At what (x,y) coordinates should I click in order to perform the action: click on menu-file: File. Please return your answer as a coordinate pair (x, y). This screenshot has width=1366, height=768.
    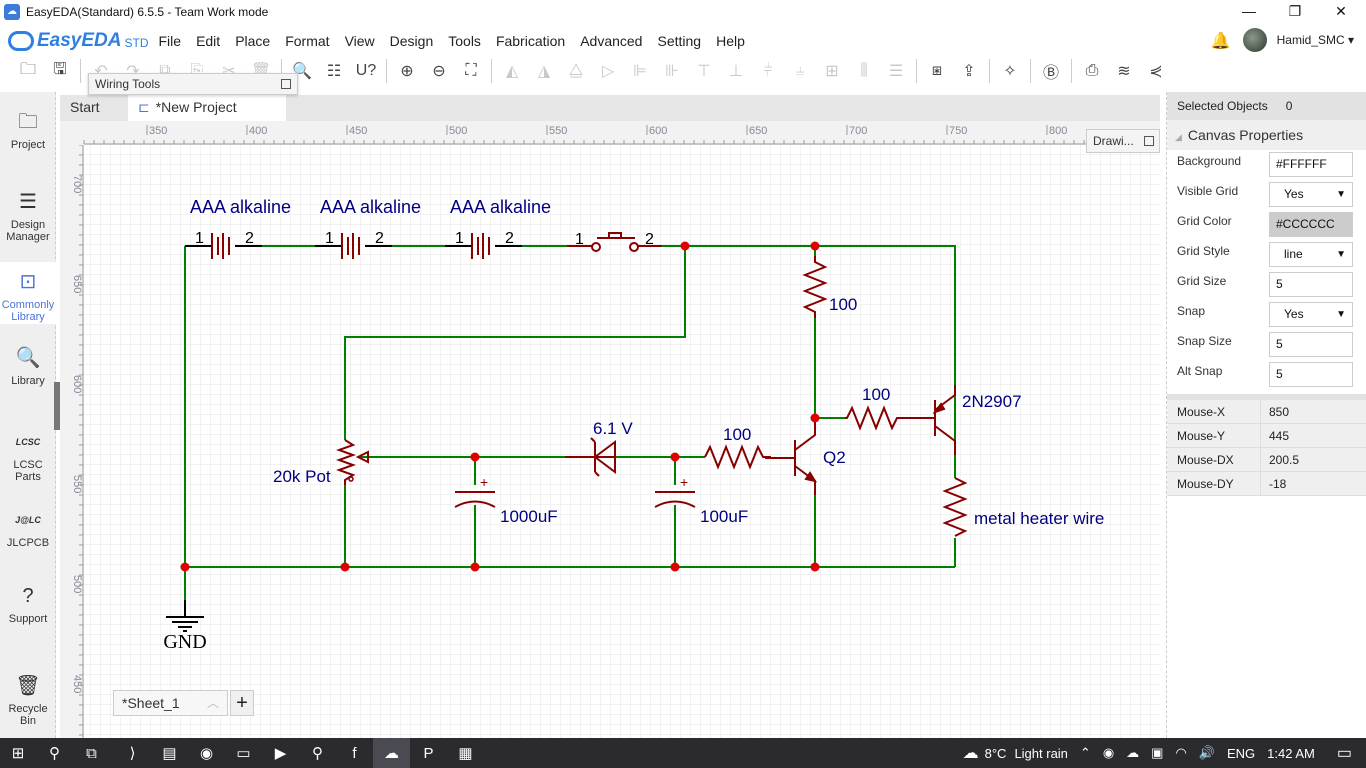
    Looking at the image, I should click on (170, 41).